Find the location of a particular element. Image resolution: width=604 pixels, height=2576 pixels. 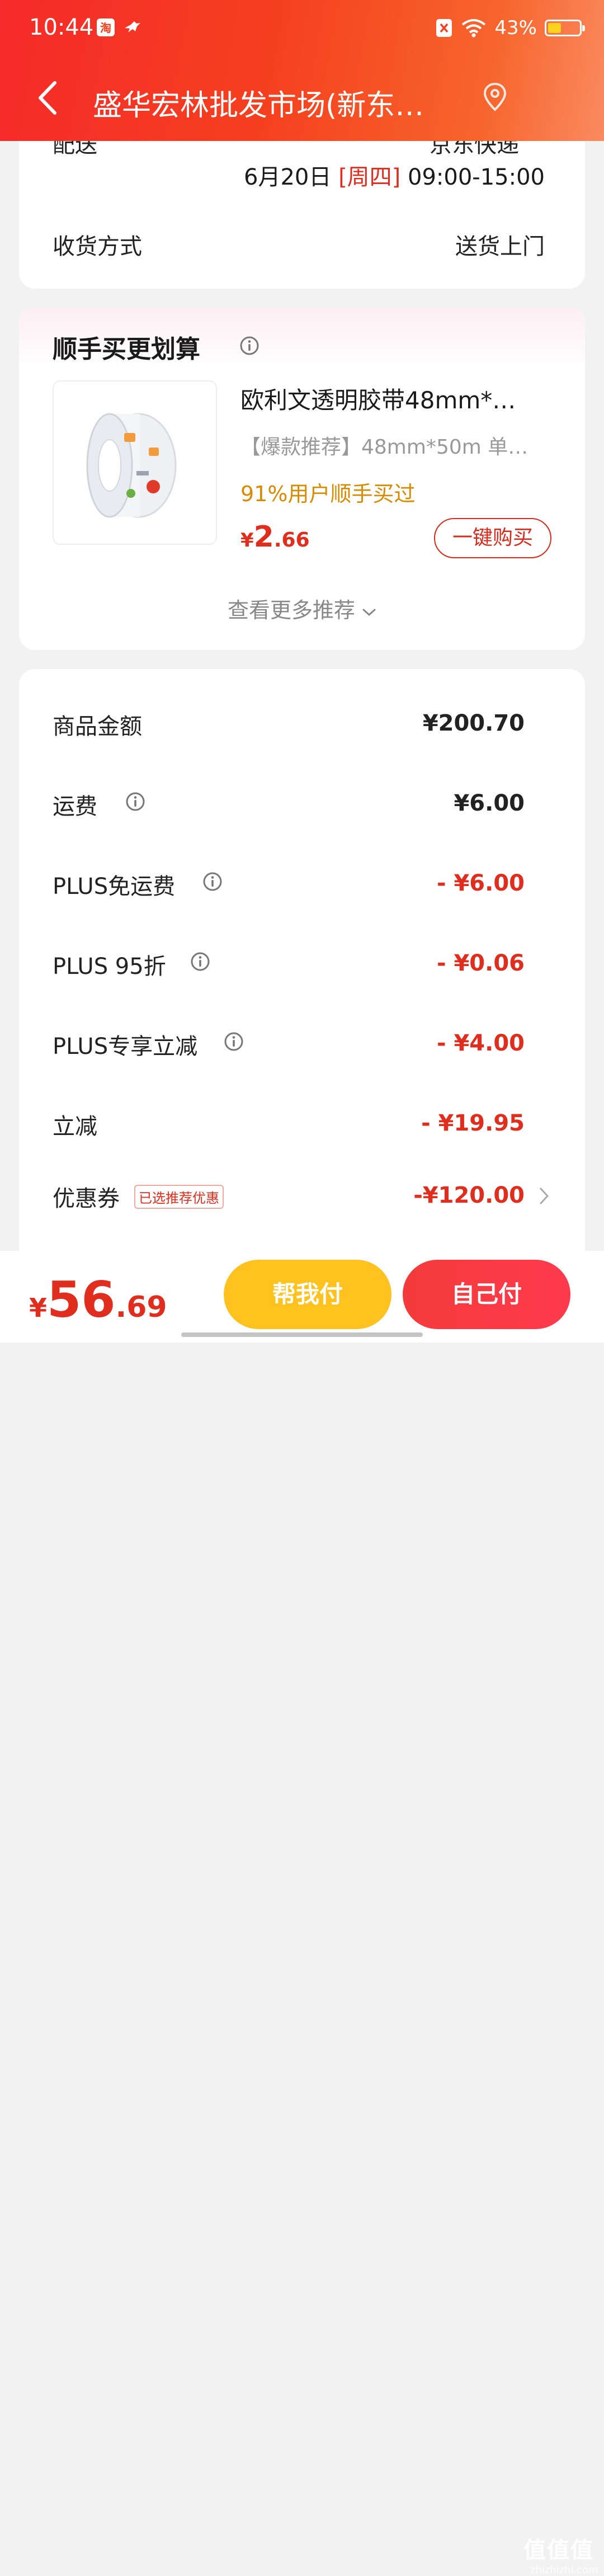

receive-method-label: 收货方式 is located at coordinates (97, 247).